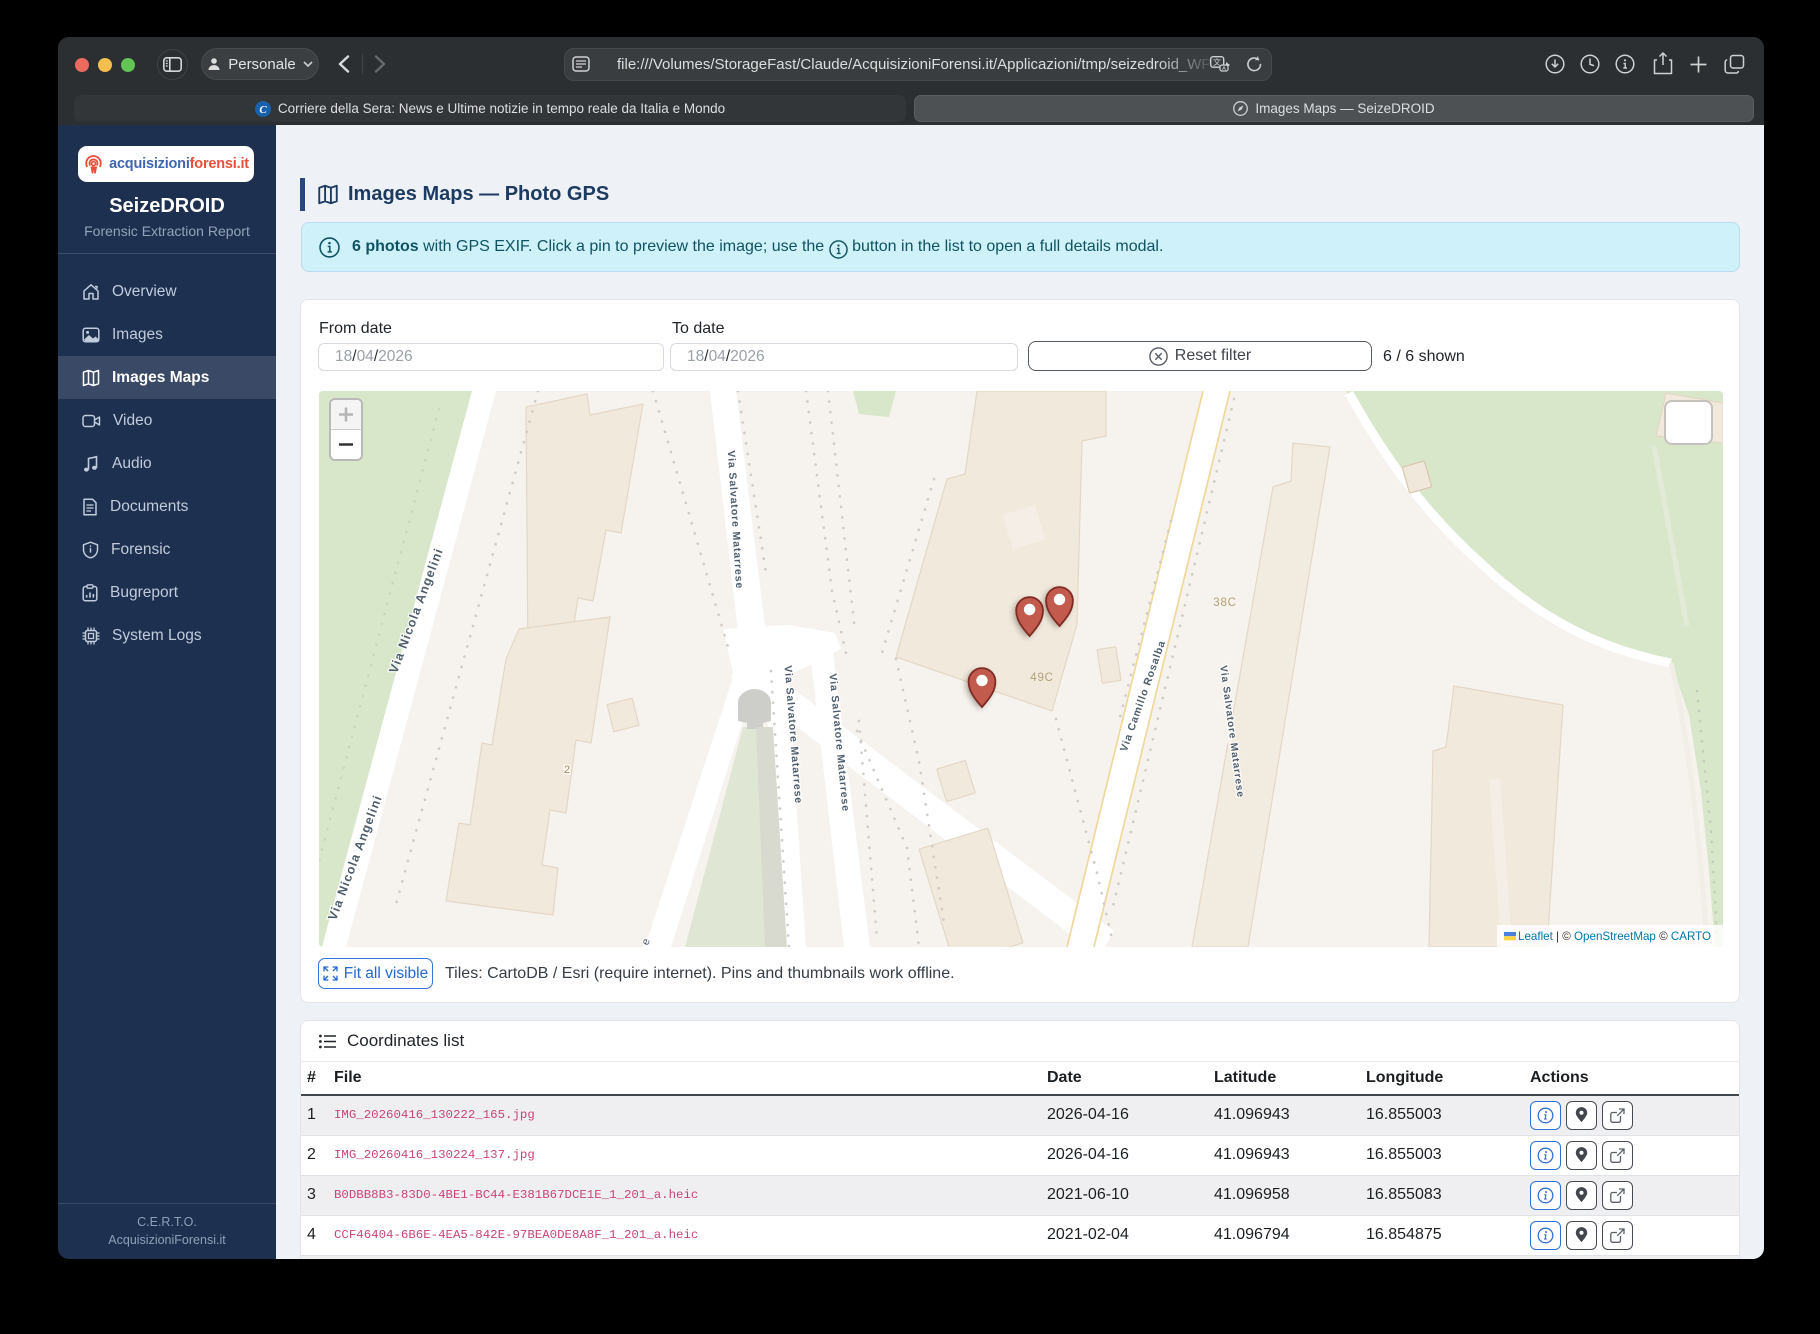 The width and height of the screenshot is (1820, 1334). I want to click on svg-text: 49C, so click(1042, 678).